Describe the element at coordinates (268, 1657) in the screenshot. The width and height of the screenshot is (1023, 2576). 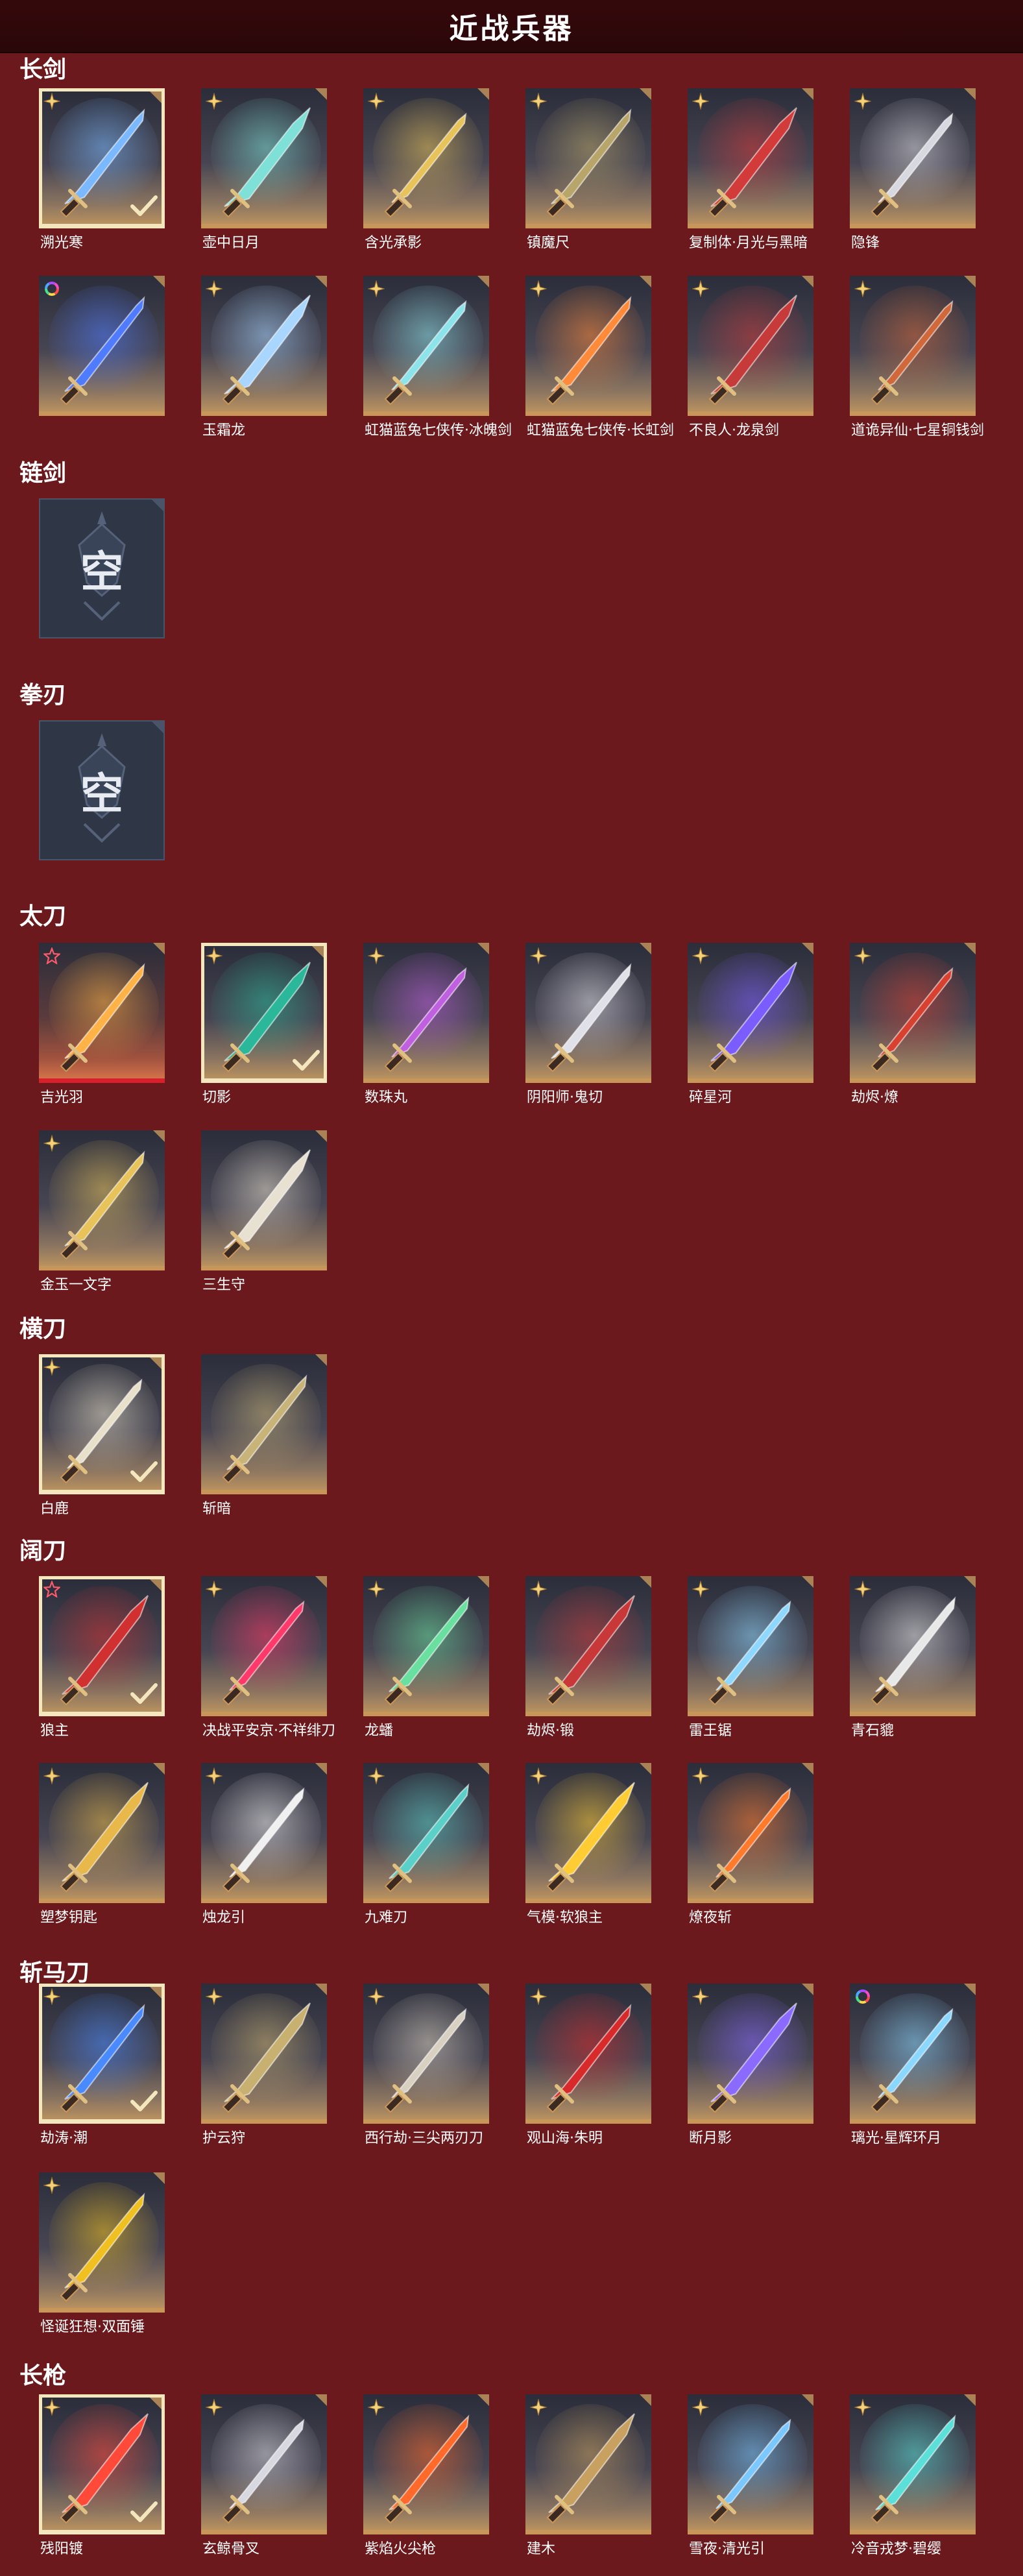
I see `weapon-card: 决战平安京·不祥绯刀` at that location.